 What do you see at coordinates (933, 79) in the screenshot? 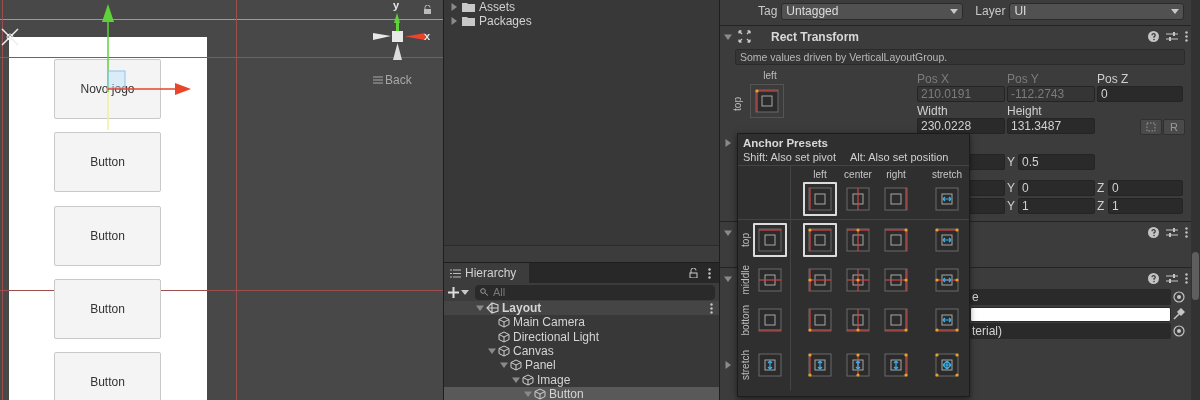
I see `field-label: Pos X` at bounding box center [933, 79].